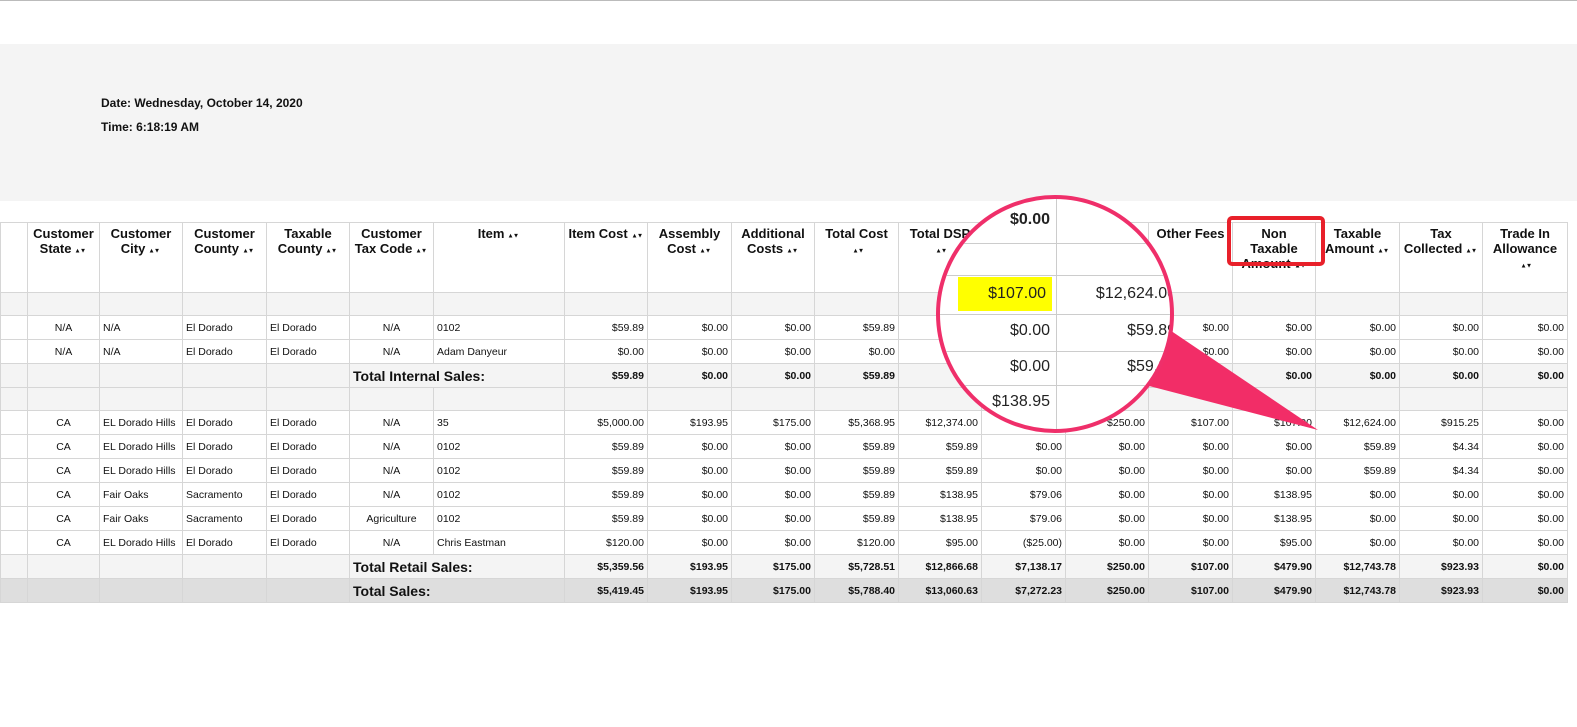  Describe the element at coordinates (1023, 566) in the screenshot. I see `total-cell: $7,138.17` at that location.